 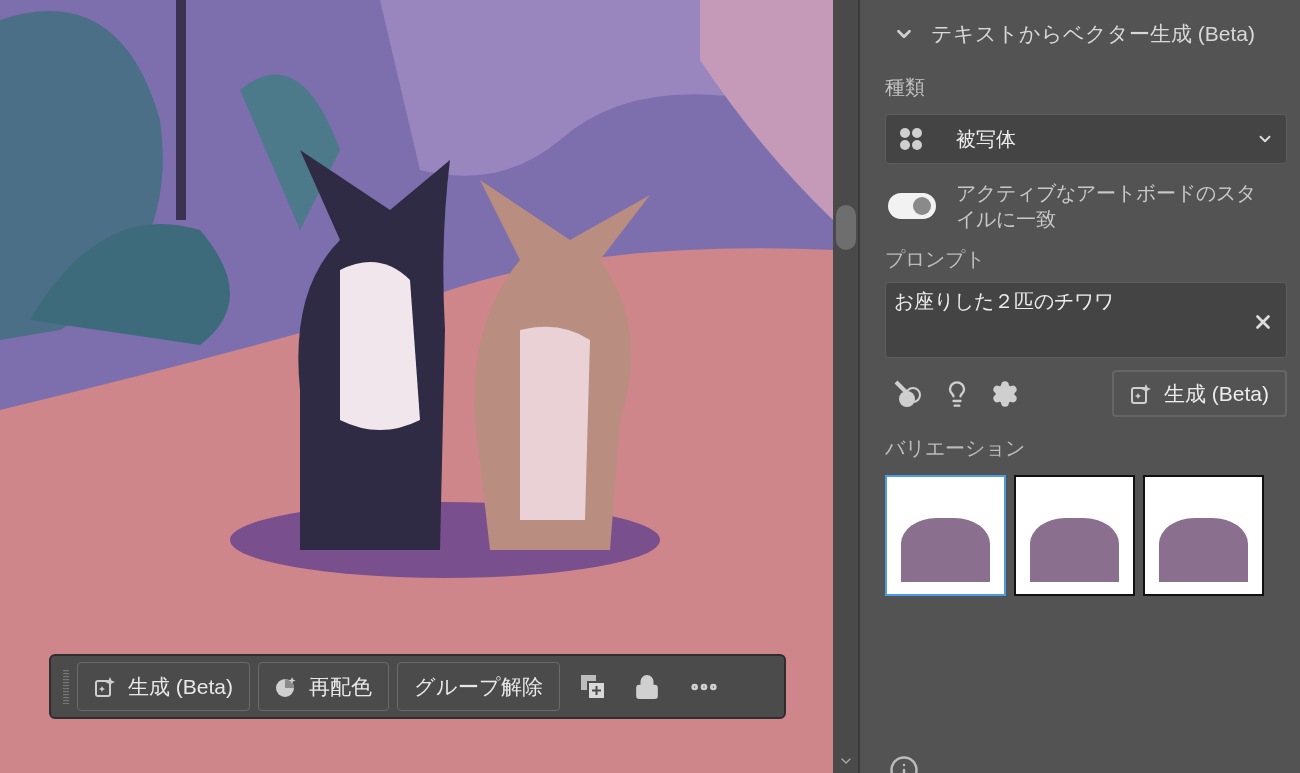 What do you see at coordinates (935, 259) in the screenshot?
I see `prompt-label: プロンプト` at bounding box center [935, 259].